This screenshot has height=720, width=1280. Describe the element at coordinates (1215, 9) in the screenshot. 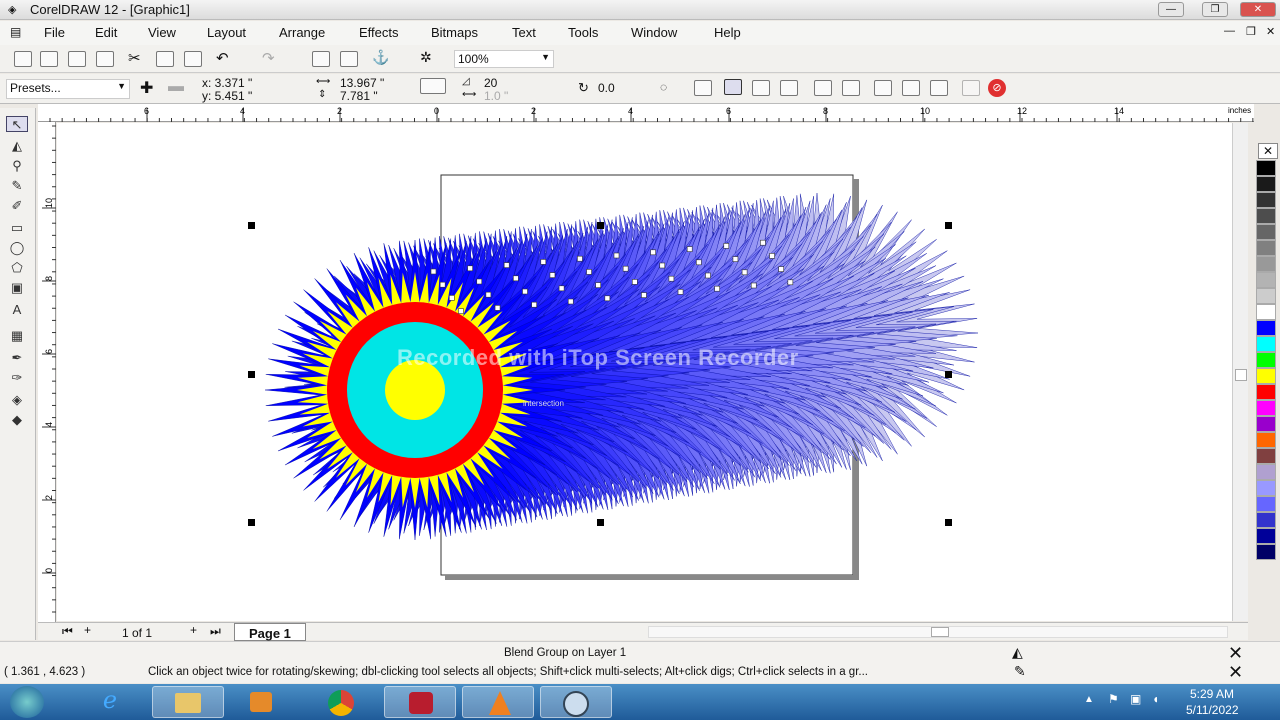

I see `maximize-button: ❐` at that location.